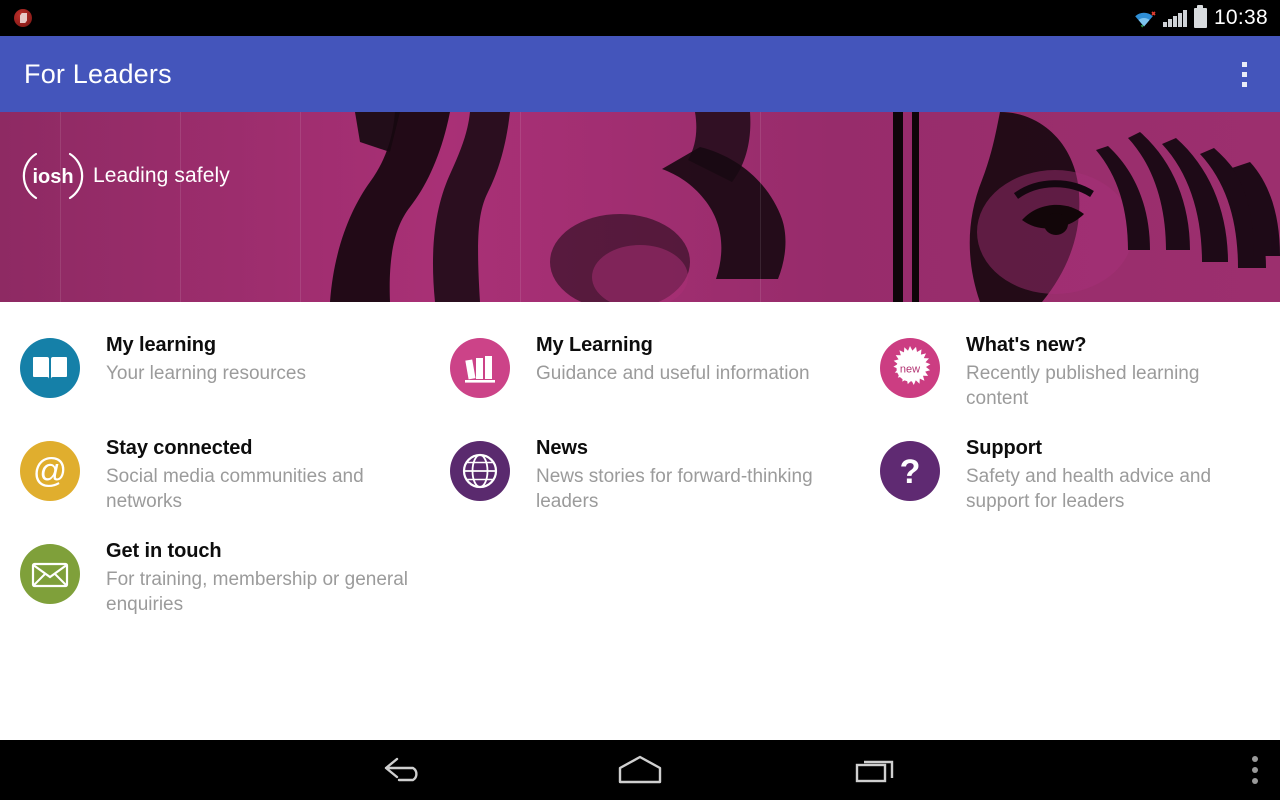  What do you see at coordinates (235, 489) in the screenshot?
I see `menu-item-subtitle: Social media communities and networks` at bounding box center [235, 489].